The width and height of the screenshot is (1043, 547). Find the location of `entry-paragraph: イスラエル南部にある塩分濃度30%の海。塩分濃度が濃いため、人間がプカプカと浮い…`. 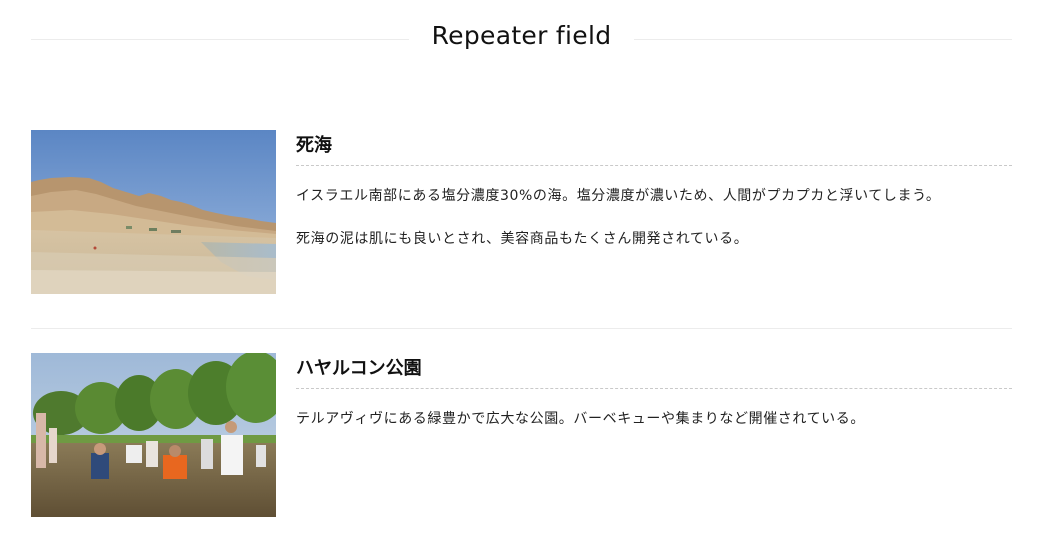

entry-paragraph: イスラエル南部にある塩分濃度30%の海。塩分濃度が濃いため、人間がプカプカと浮い… is located at coordinates (618, 196).